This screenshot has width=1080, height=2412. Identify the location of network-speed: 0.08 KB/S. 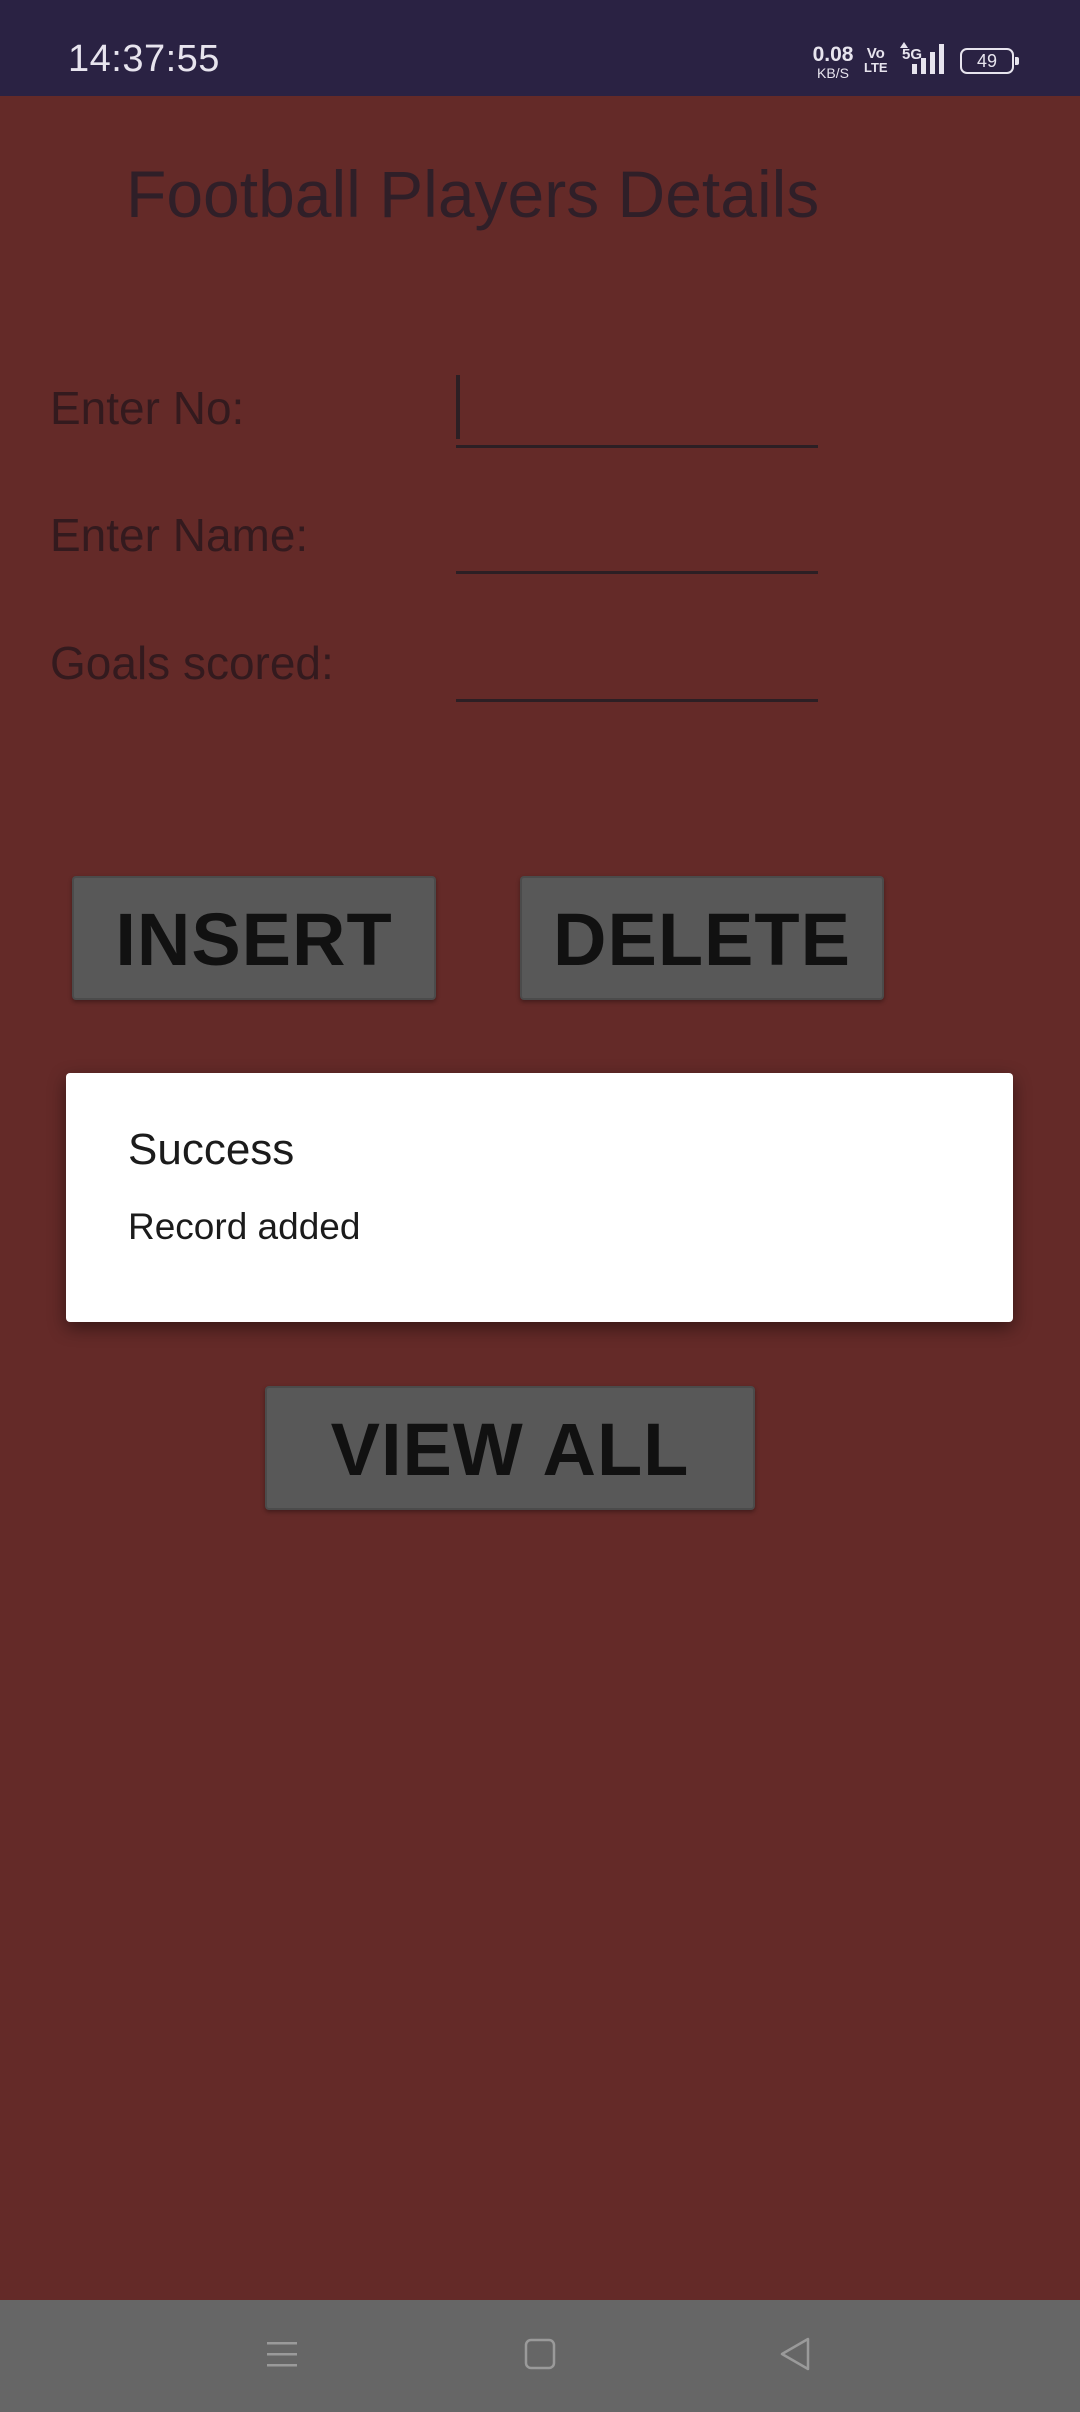
(833, 62).